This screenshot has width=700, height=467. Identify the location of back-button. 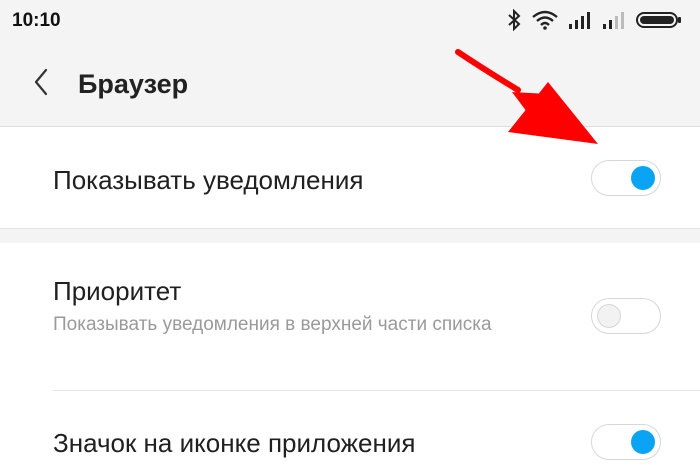
(44, 82).